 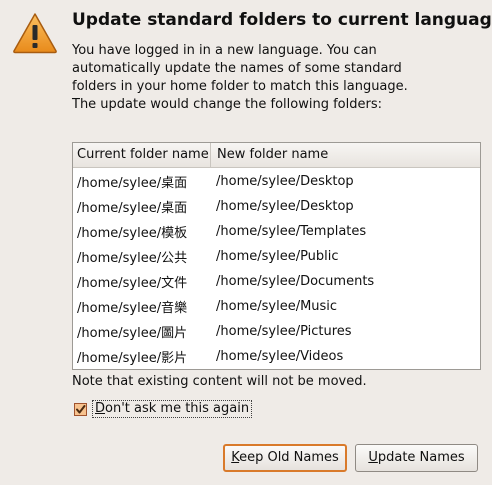 I want to click on new-folder-cell: /home/sylee/Music, so click(x=277, y=306).